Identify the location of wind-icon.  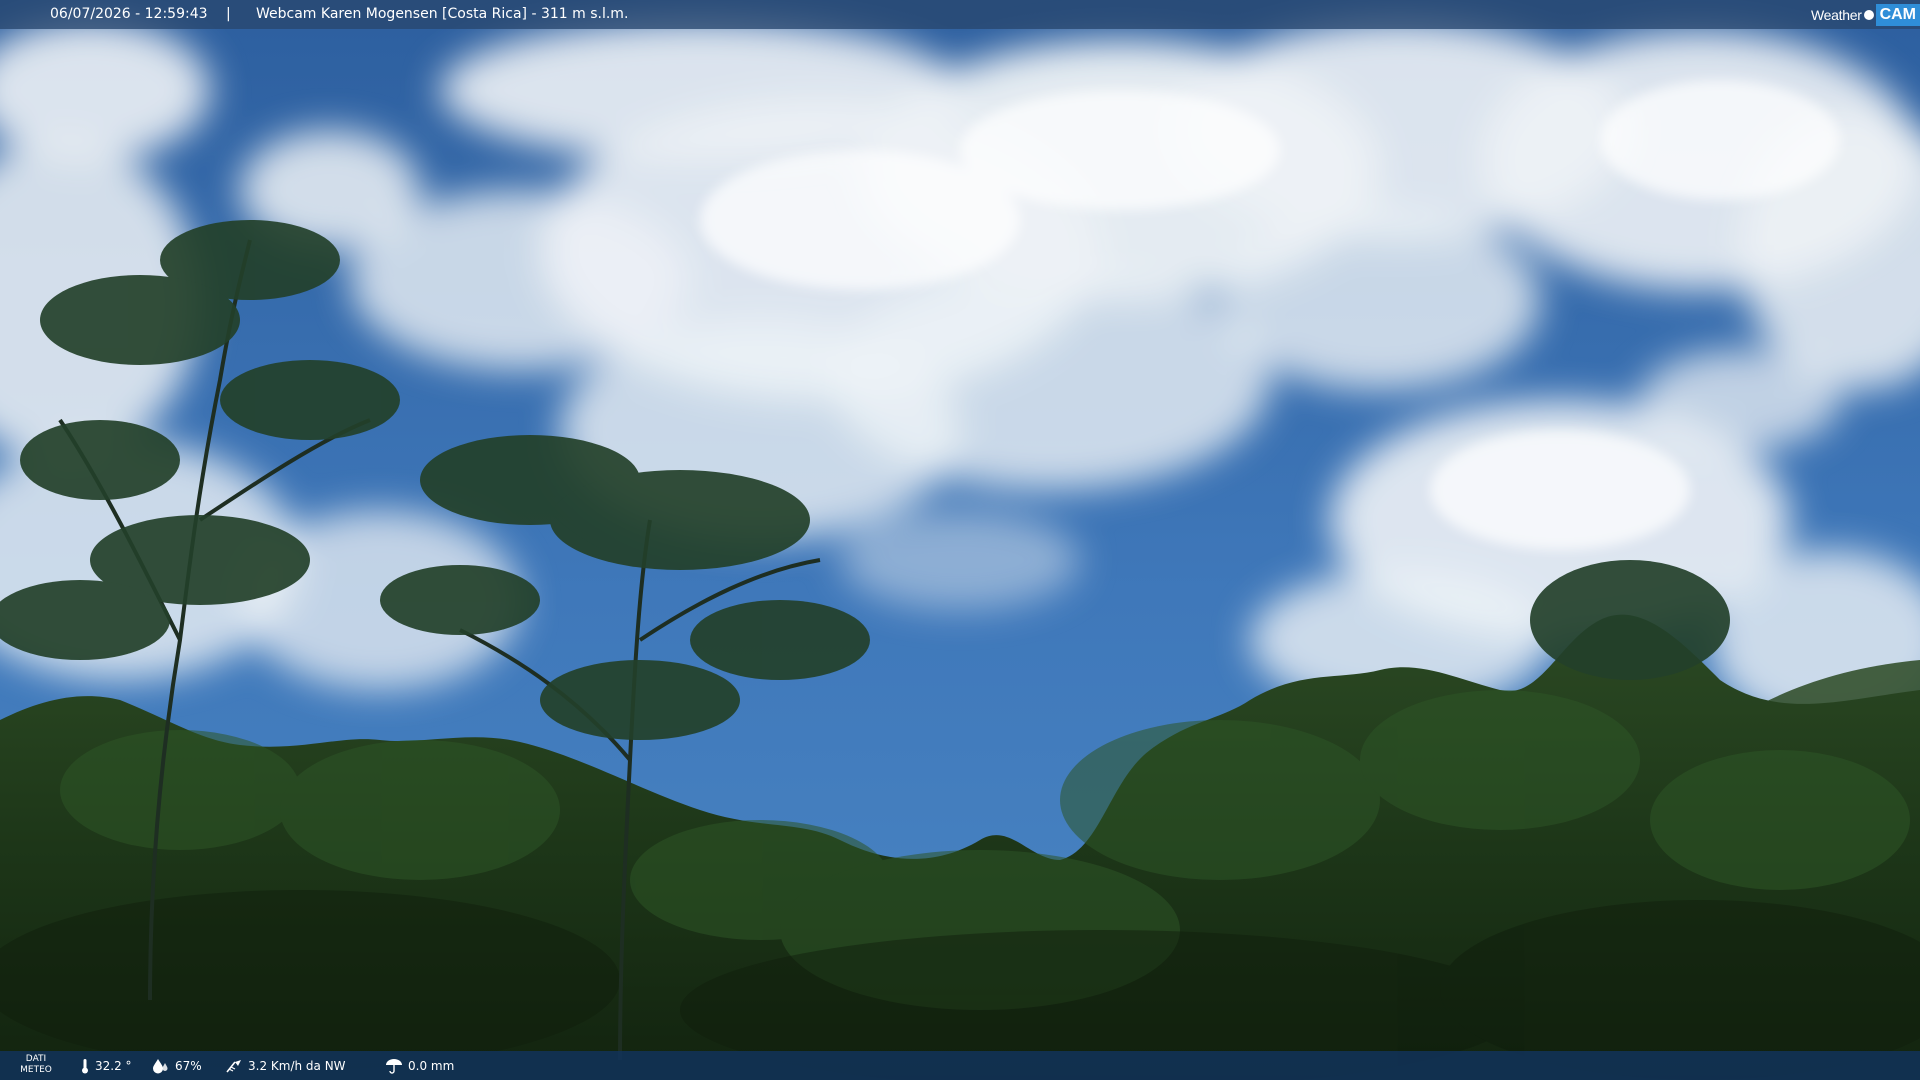
(233, 1066).